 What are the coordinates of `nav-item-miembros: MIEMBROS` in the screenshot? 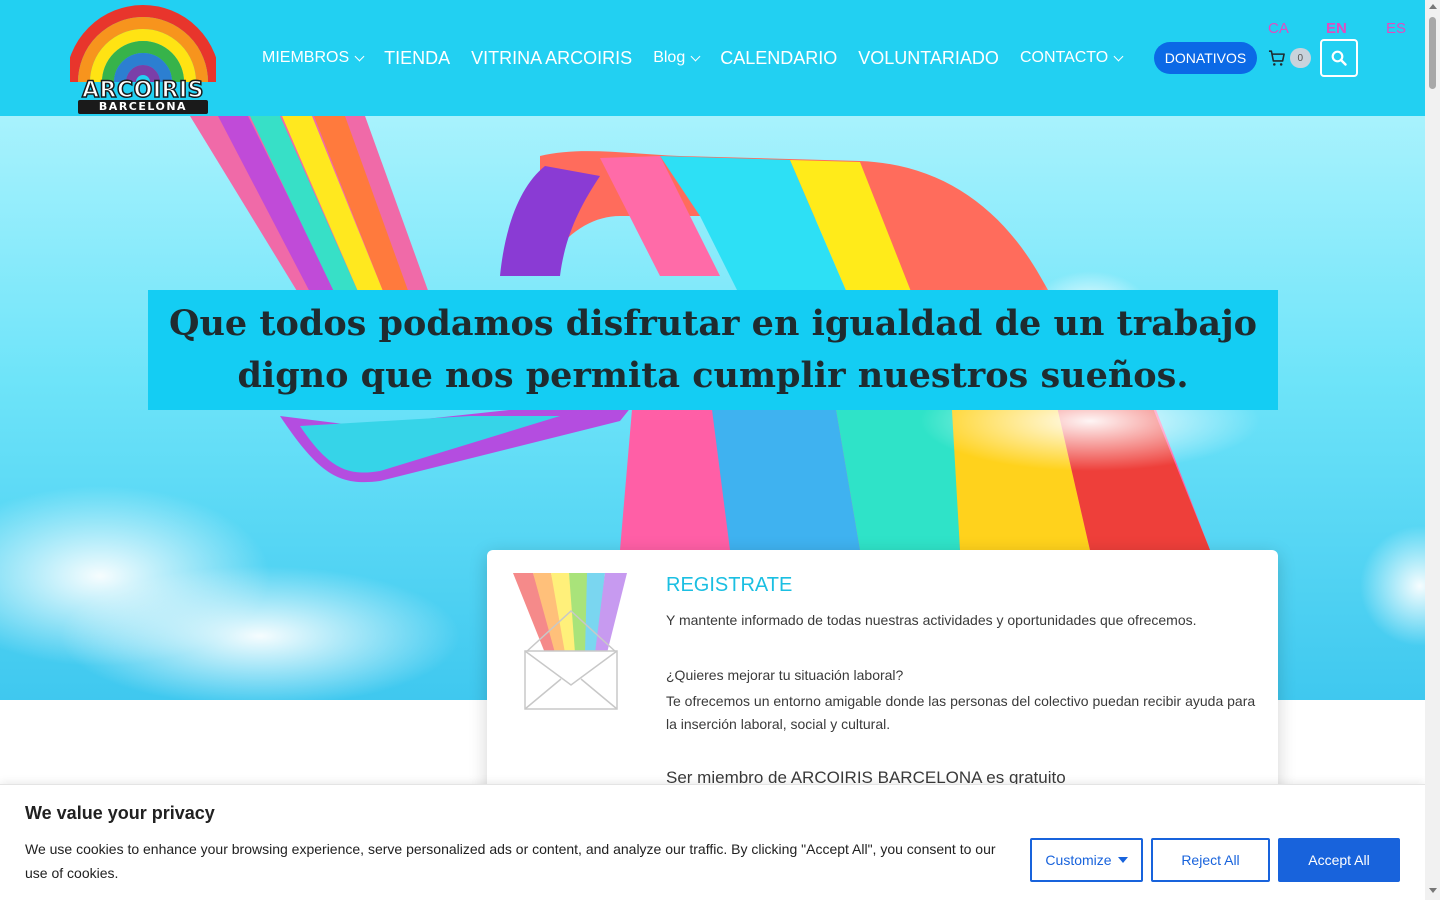 It's located at (313, 58).